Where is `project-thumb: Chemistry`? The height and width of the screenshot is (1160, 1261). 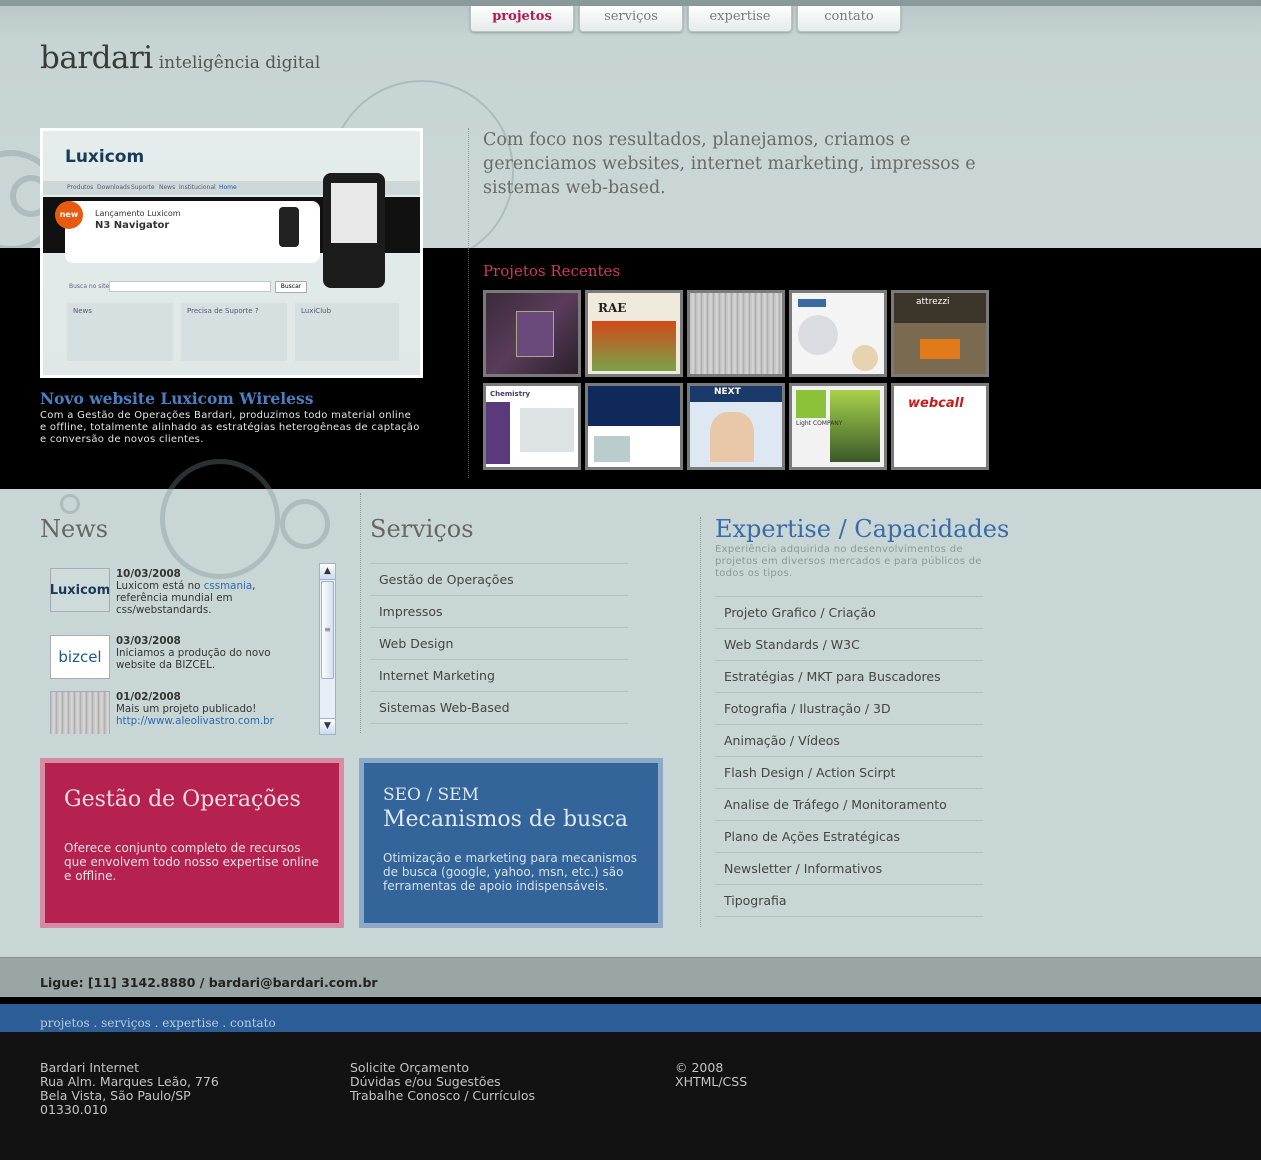
project-thumb: Chemistry is located at coordinates (532, 426).